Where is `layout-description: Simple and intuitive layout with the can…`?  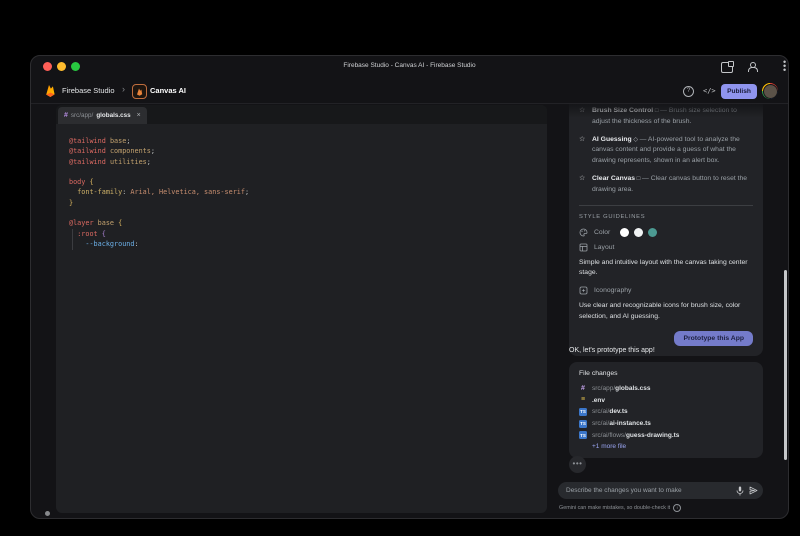 layout-description: Simple and intuitive layout with the can… is located at coordinates (663, 267).